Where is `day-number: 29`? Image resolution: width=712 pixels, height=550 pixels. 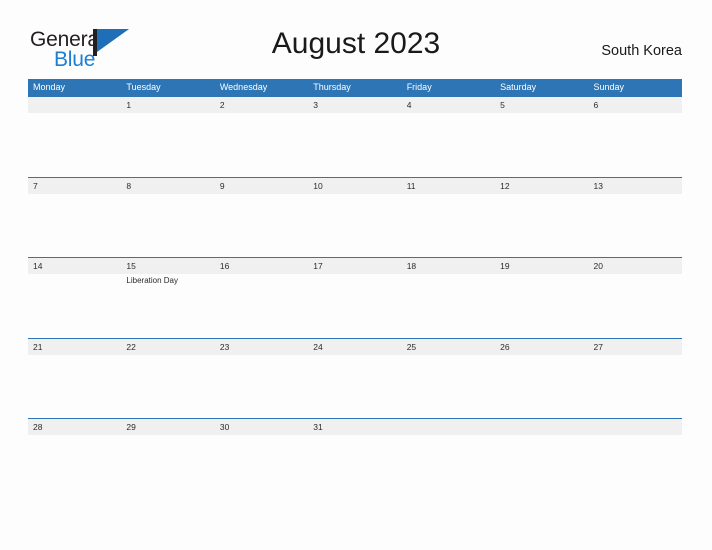
day-number: 29 is located at coordinates (131, 427).